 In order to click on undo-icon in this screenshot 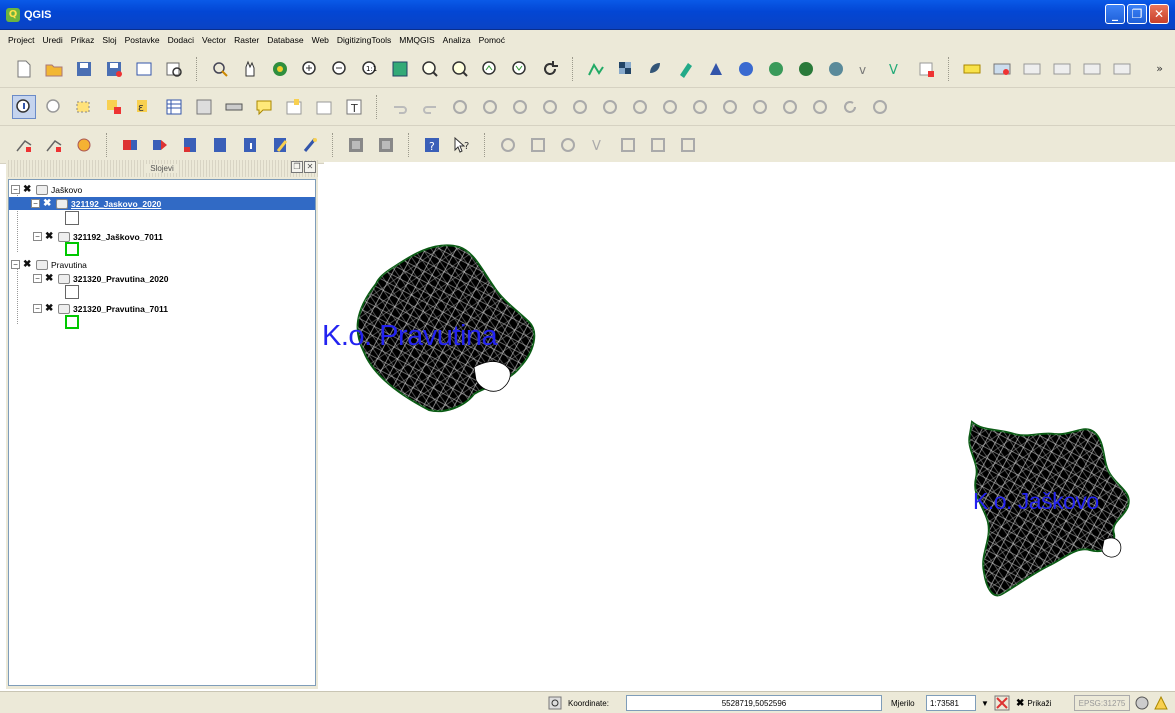, I will do `click(400, 107)`.